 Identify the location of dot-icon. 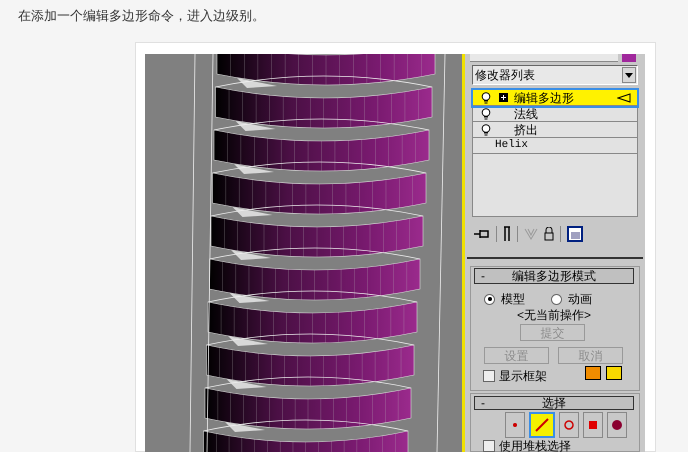
(515, 425).